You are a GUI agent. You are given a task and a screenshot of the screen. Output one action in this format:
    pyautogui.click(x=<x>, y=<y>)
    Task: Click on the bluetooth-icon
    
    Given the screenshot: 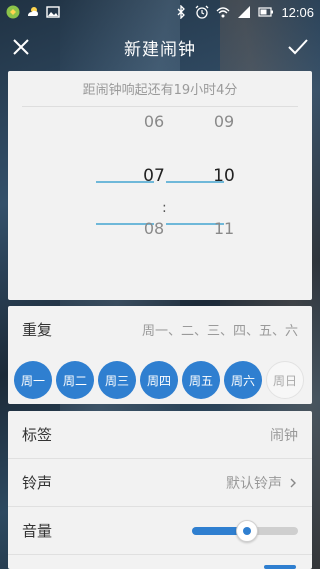 What is the action you would take?
    pyautogui.click(x=181, y=12)
    